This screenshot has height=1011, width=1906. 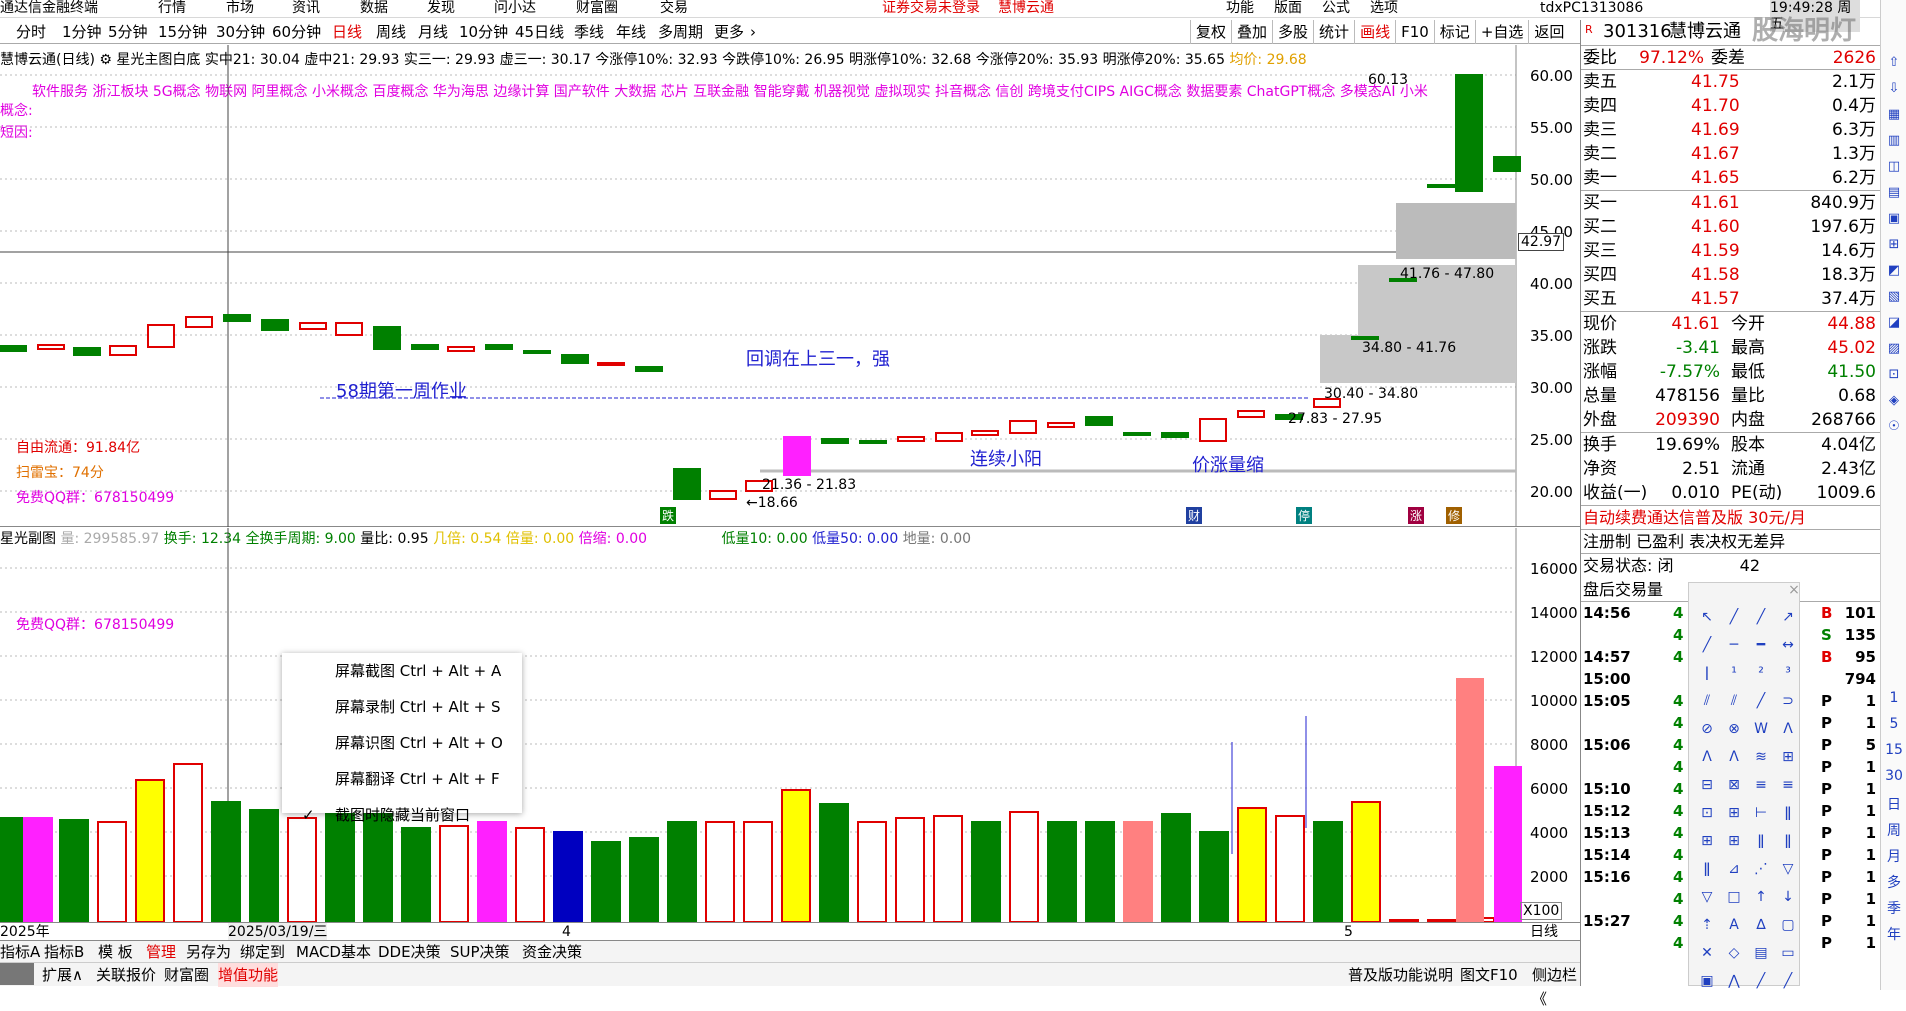 I want to click on draw-tool-icon: A, so click(x=1734, y=925).